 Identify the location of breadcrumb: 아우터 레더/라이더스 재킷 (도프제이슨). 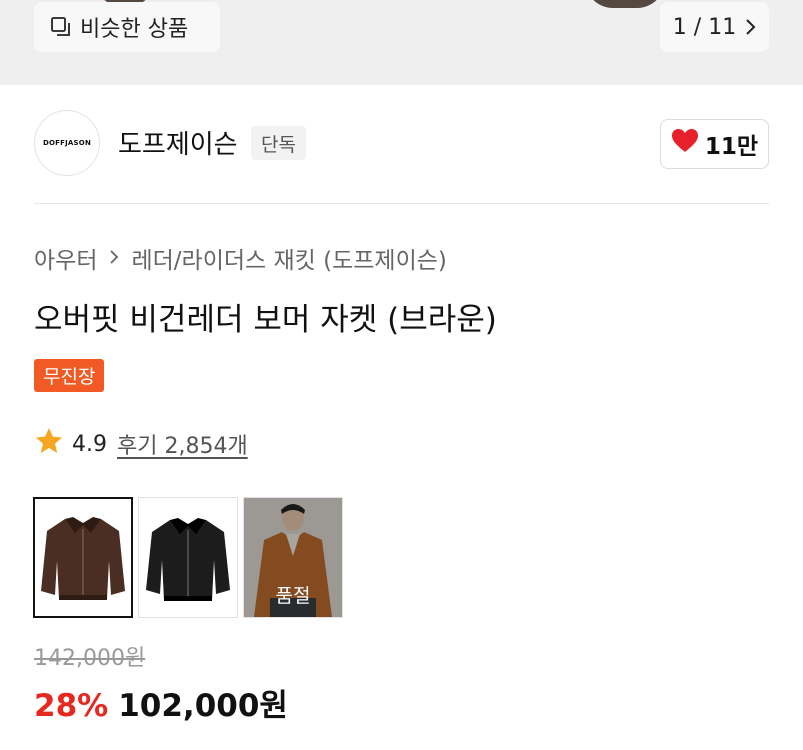
(240, 258).